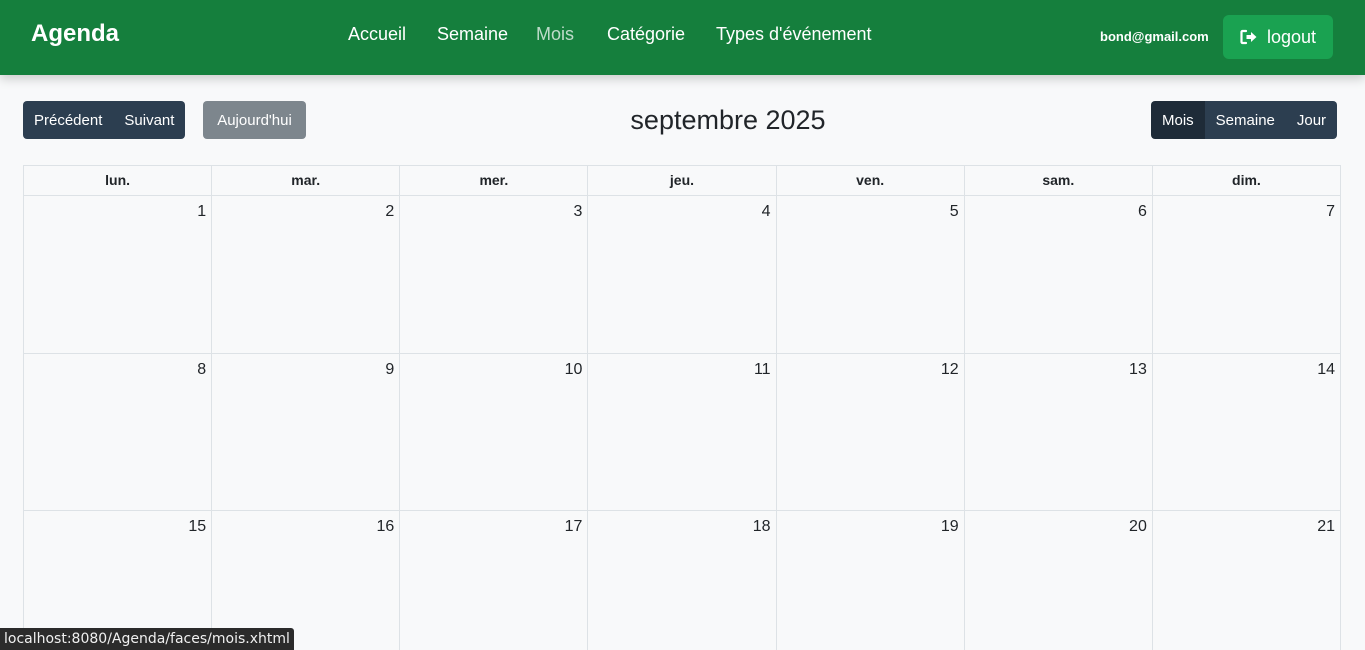 The height and width of the screenshot is (650, 1365). I want to click on day-number: 15, so click(197, 527).